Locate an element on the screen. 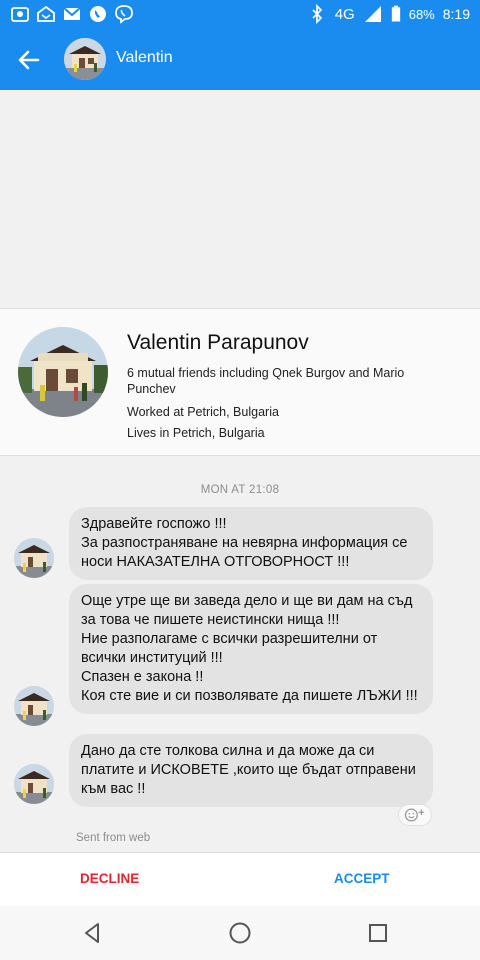 This screenshot has height=960, width=480. bluetooth-icon is located at coordinates (317, 14).